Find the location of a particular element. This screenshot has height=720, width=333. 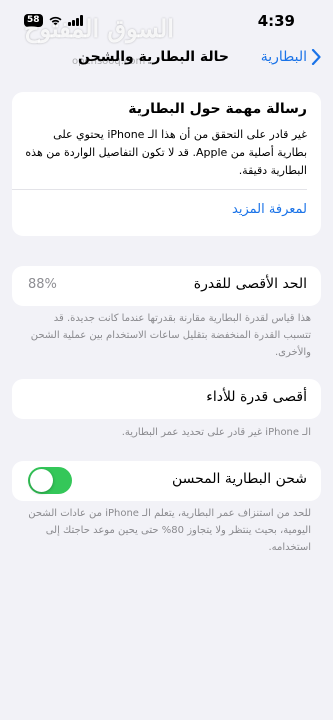

back-button: البطارية is located at coordinates (291, 57).